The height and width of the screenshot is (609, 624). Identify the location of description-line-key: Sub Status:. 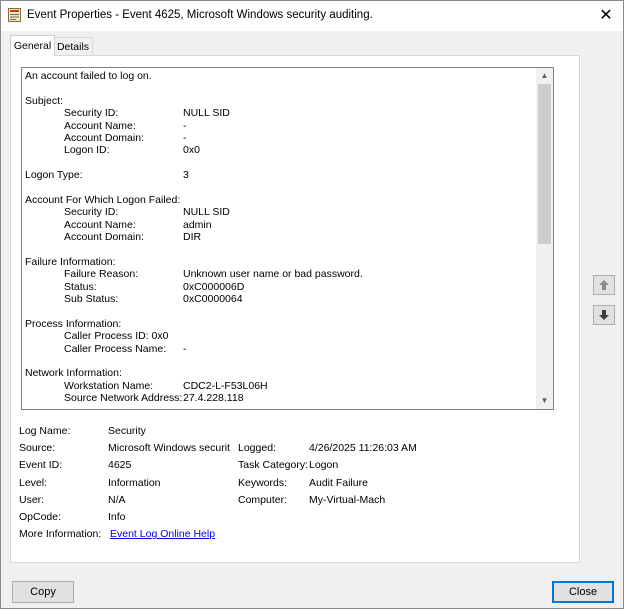
(91, 299).